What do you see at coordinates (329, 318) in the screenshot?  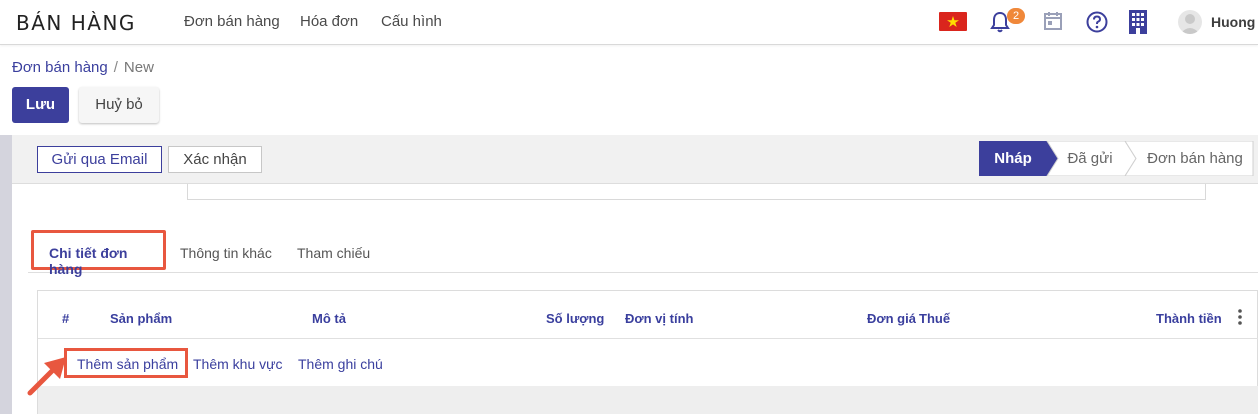 I see `column-header-description: Mô tả` at bounding box center [329, 318].